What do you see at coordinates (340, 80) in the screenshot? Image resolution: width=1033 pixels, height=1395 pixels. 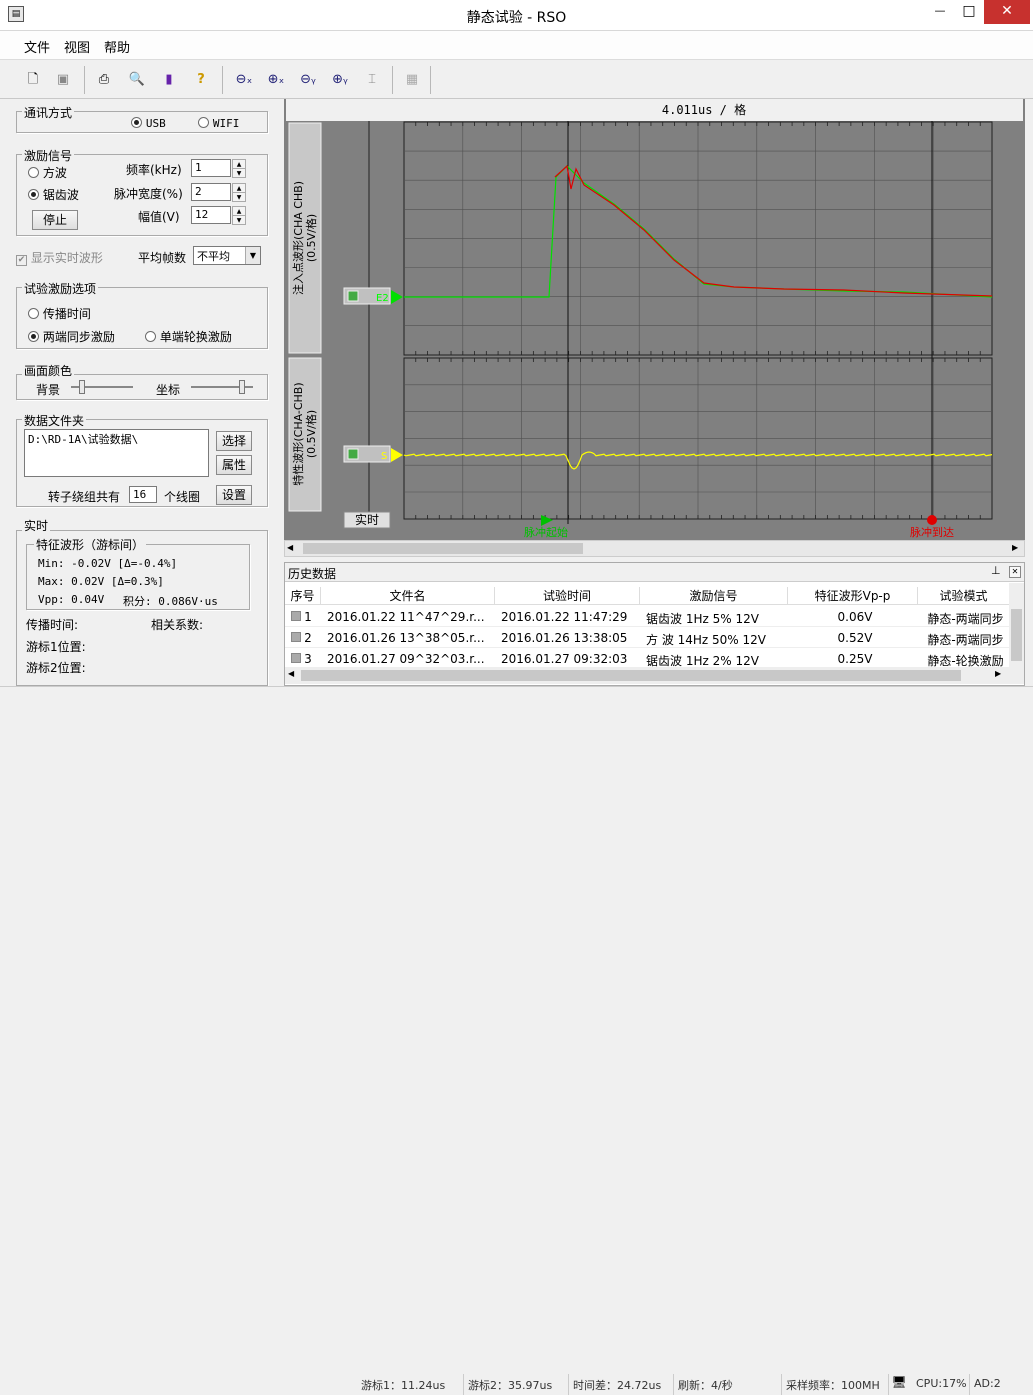 I see `zoom-in-y-icon: ⊕ᵧ` at bounding box center [340, 80].